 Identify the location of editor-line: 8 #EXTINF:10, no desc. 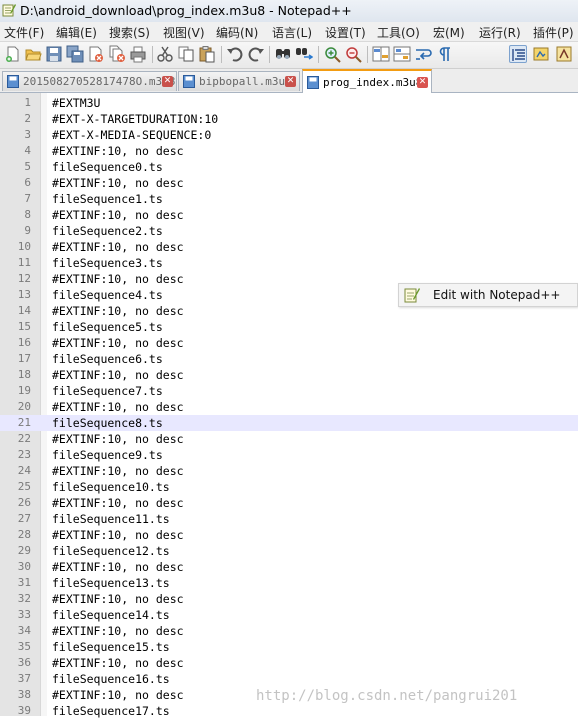
(289, 215).